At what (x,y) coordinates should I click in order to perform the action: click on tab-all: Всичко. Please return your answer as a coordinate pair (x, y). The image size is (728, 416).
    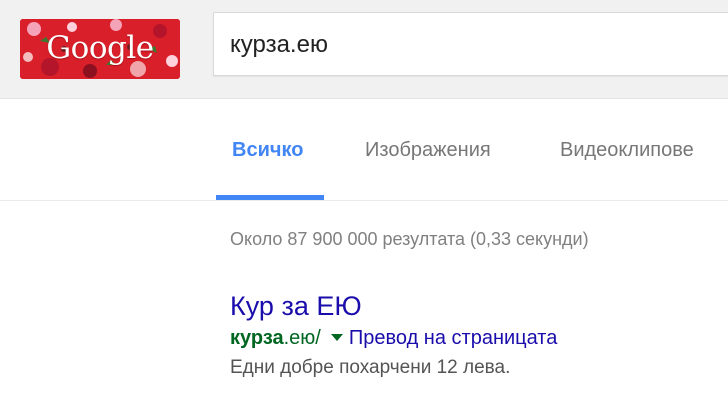
    Looking at the image, I should click on (267, 150).